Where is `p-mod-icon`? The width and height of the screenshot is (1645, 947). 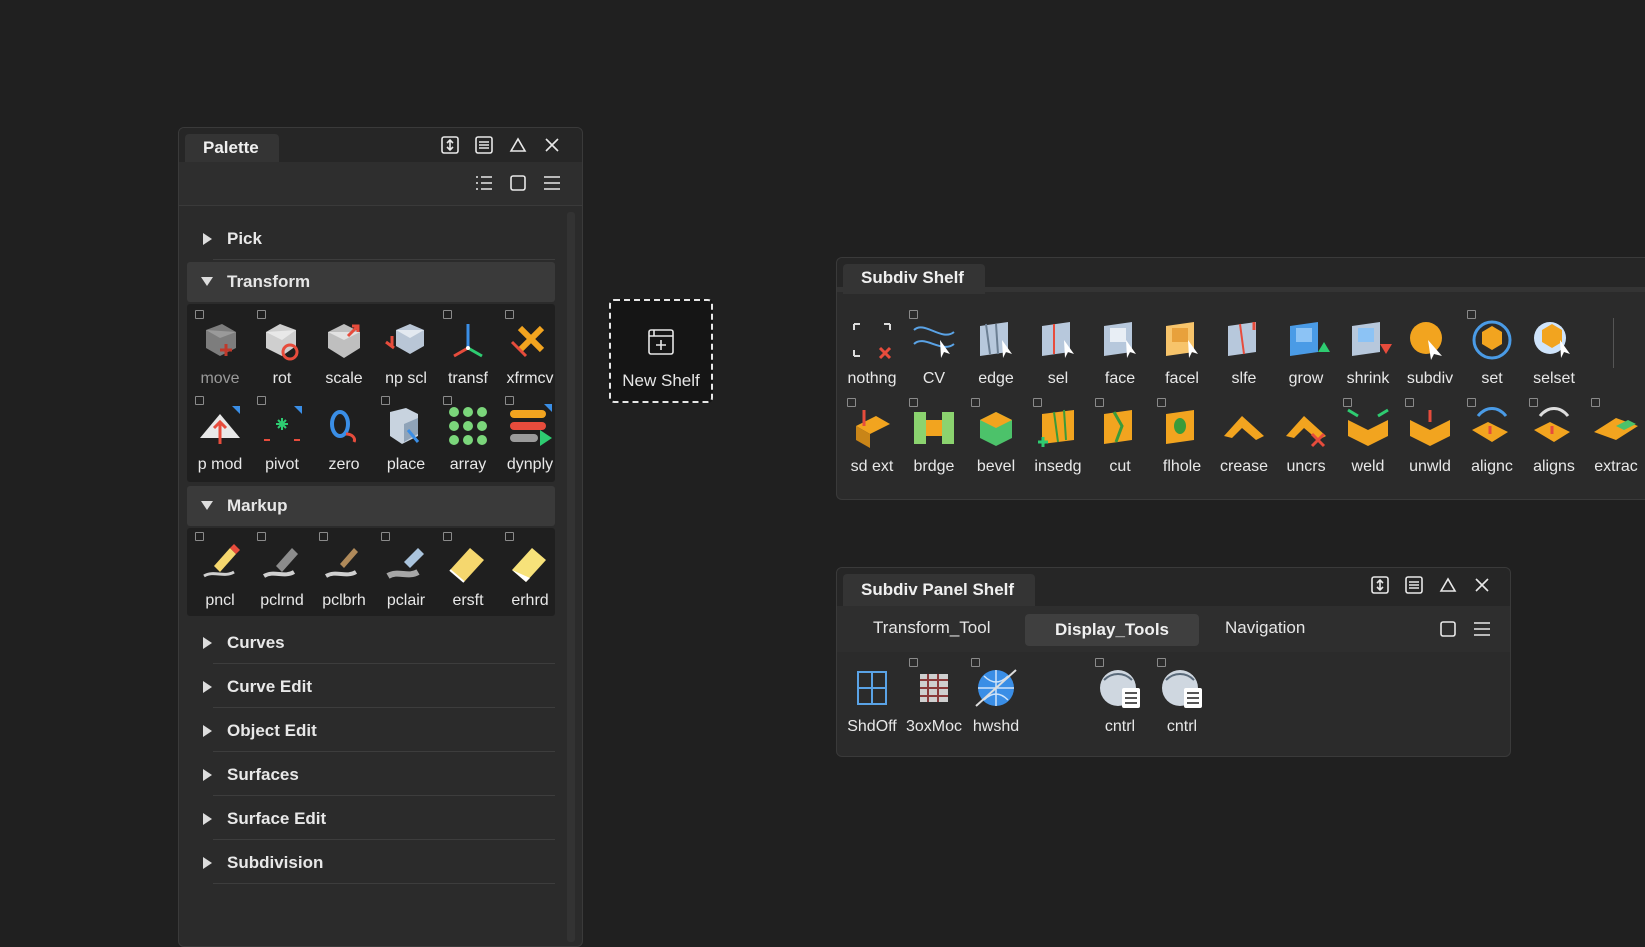 p-mod-icon is located at coordinates (220, 425).